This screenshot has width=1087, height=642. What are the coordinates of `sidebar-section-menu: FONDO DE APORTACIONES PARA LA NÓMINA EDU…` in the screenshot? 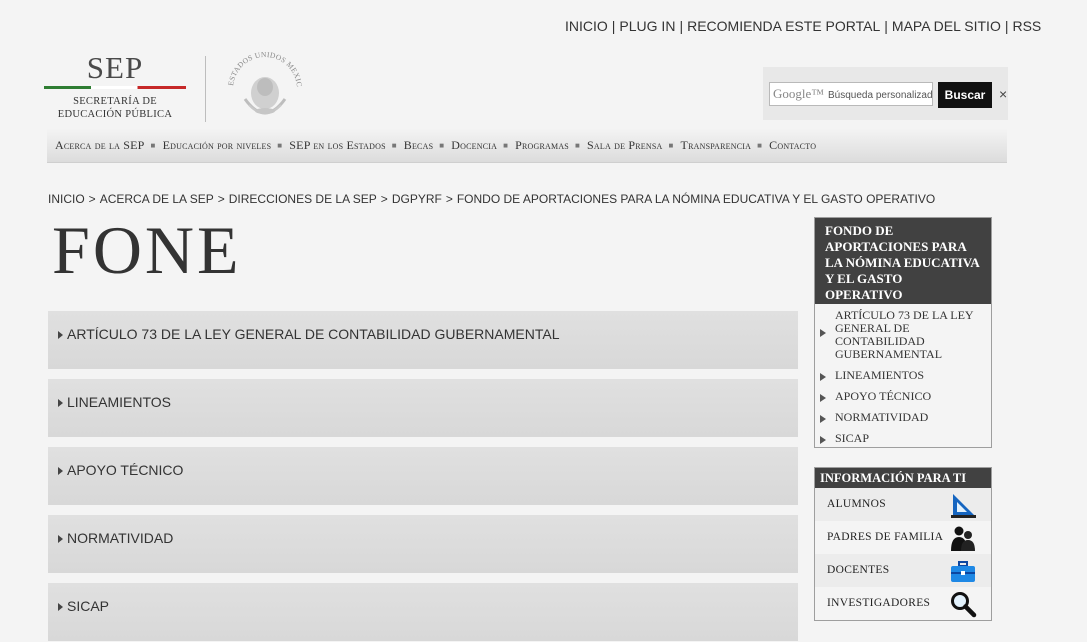 It's located at (903, 332).